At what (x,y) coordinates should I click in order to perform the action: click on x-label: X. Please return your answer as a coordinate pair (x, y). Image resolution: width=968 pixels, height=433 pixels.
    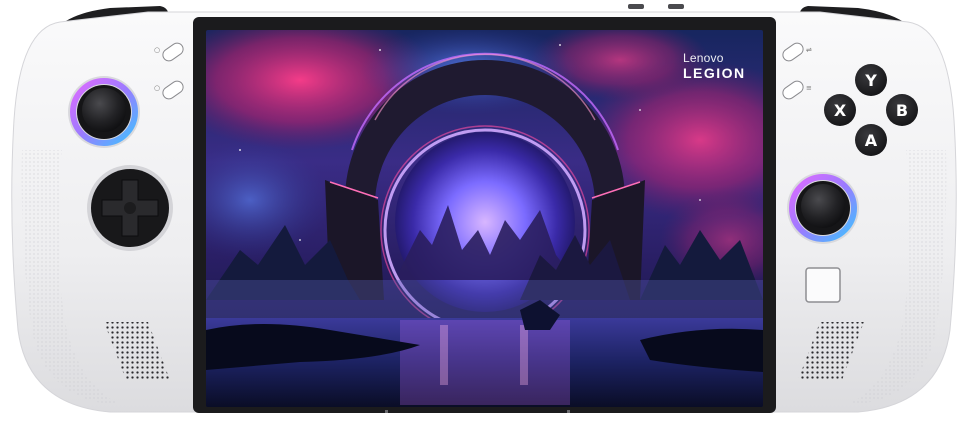
    Looking at the image, I should click on (840, 110).